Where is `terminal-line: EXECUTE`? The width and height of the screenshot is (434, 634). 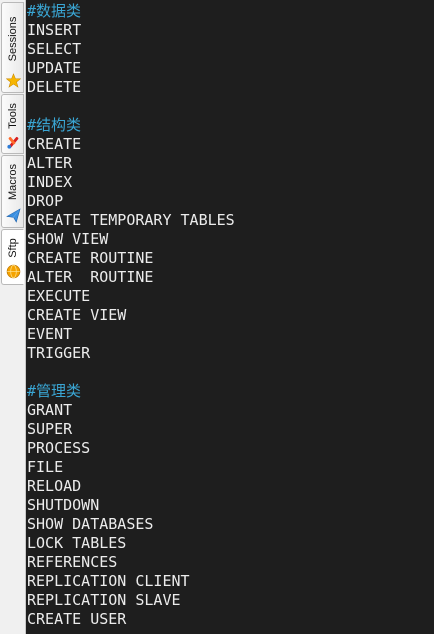
terminal-line: EXECUTE is located at coordinates (59, 296).